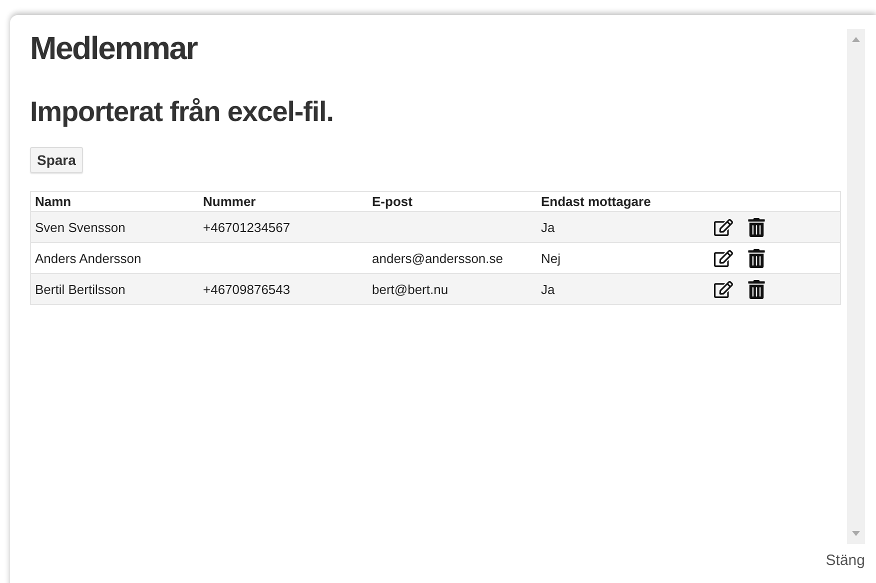 This screenshot has height=583, width=876. Describe the element at coordinates (114, 48) in the screenshot. I see `dialog-title: Medlemmar` at that location.